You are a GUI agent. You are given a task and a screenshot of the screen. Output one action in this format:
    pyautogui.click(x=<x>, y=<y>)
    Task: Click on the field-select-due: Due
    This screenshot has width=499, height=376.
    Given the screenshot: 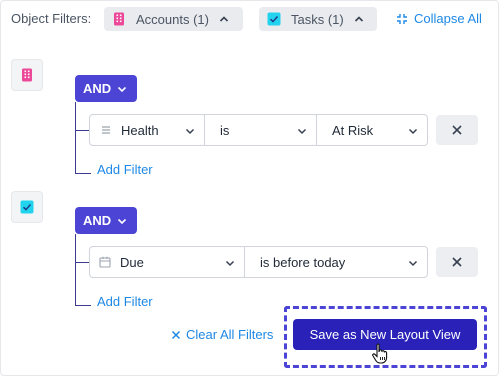 What is the action you would take?
    pyautogui.click(x=167, y=262)
    